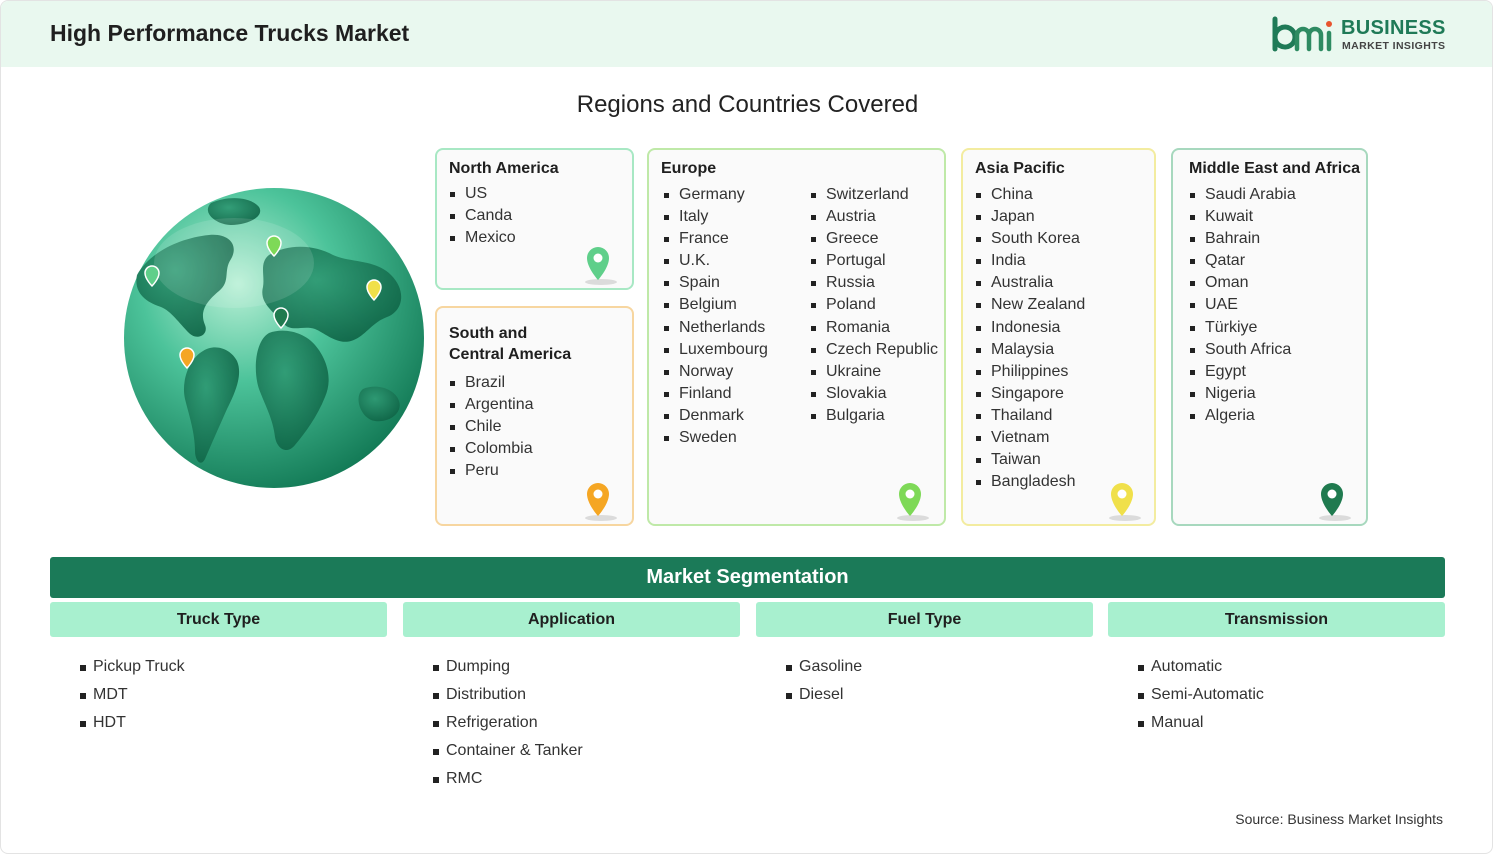  I want to click on region-title-line: South and Central America, so click(510, 344).